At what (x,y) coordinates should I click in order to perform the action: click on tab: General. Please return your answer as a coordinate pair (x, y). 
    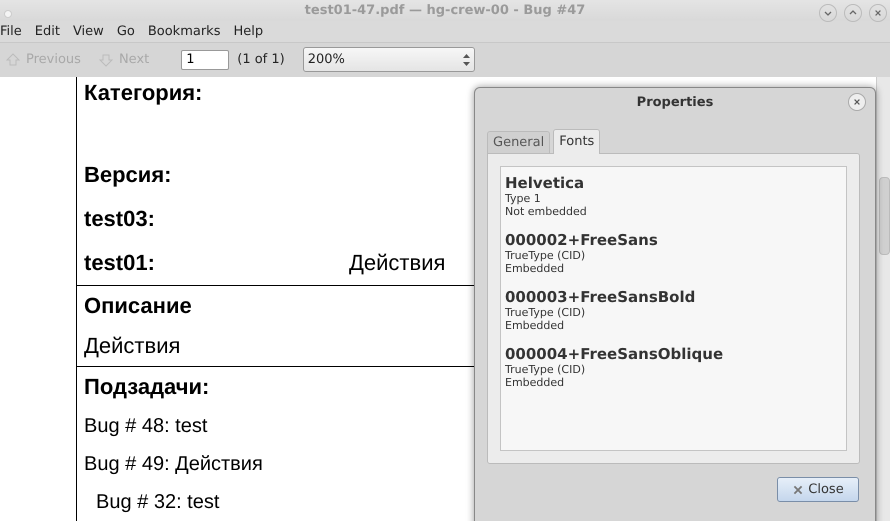
    Looking at the image, I should click on (518, 142).